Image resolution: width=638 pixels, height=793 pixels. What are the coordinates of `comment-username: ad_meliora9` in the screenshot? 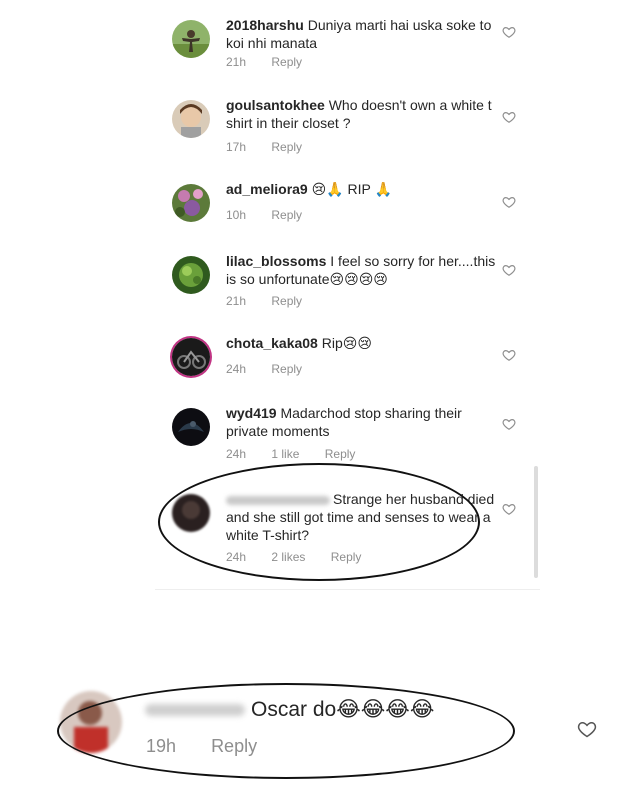 It's located at (267, 189).